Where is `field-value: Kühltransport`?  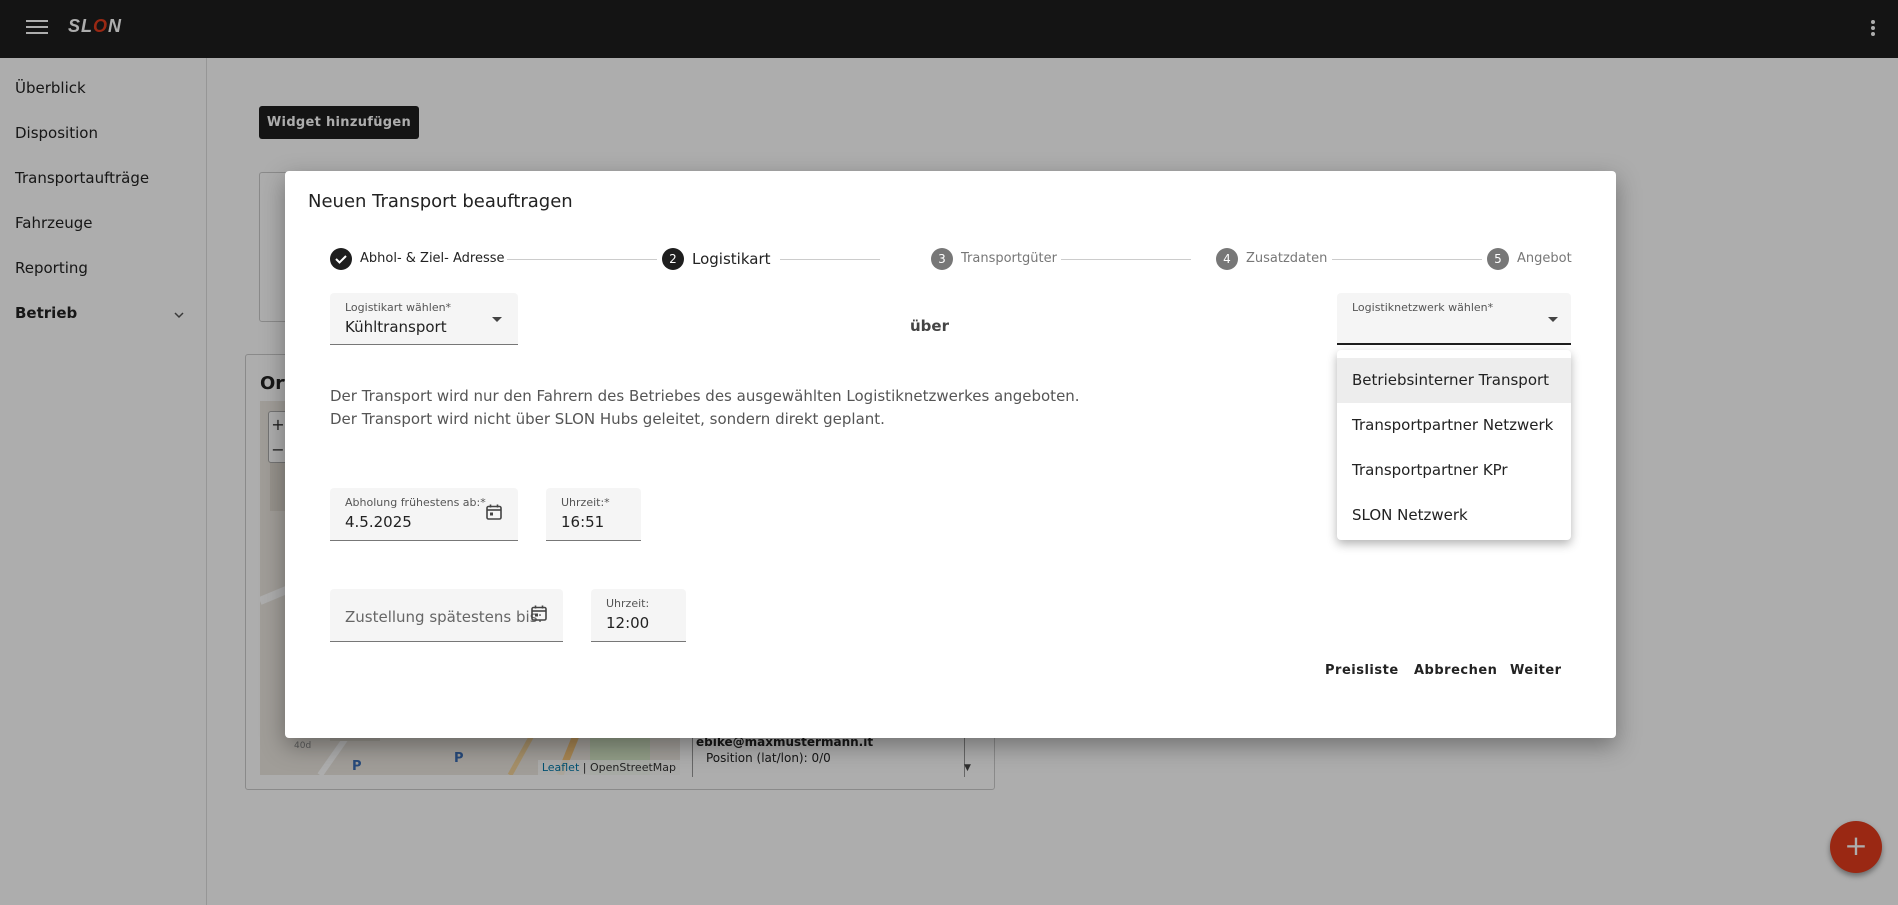 field-value: Kühltransport is located at coordinates (396, 327).